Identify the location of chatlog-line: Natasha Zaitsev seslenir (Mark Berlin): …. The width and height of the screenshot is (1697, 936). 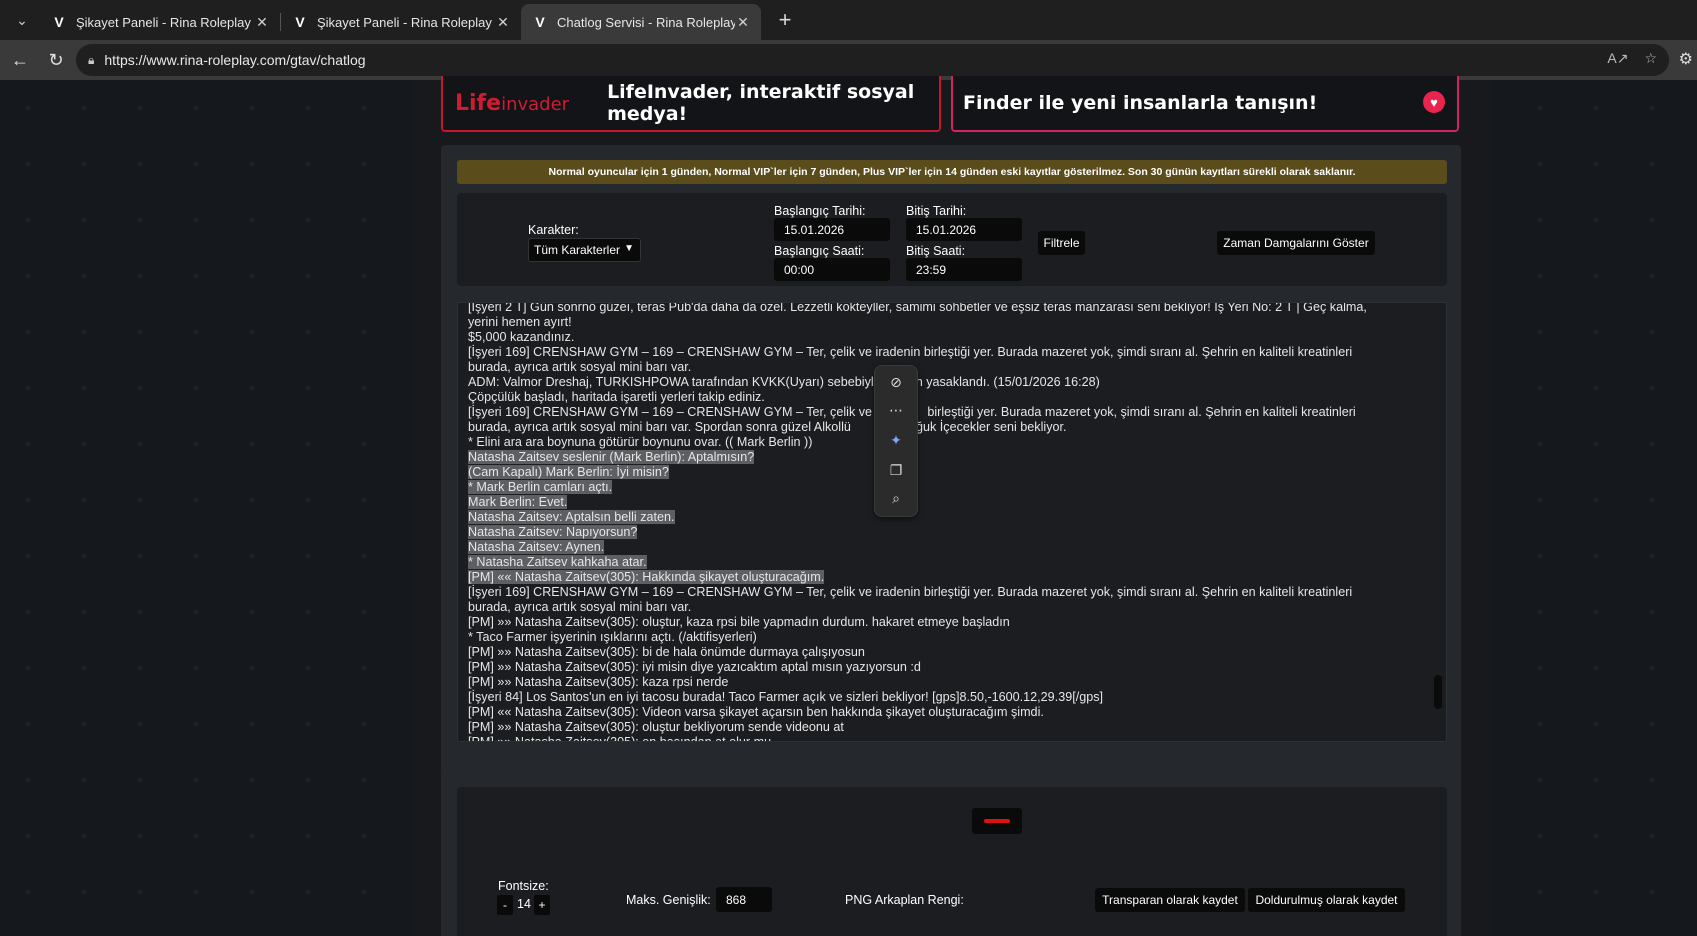
(938, 457).